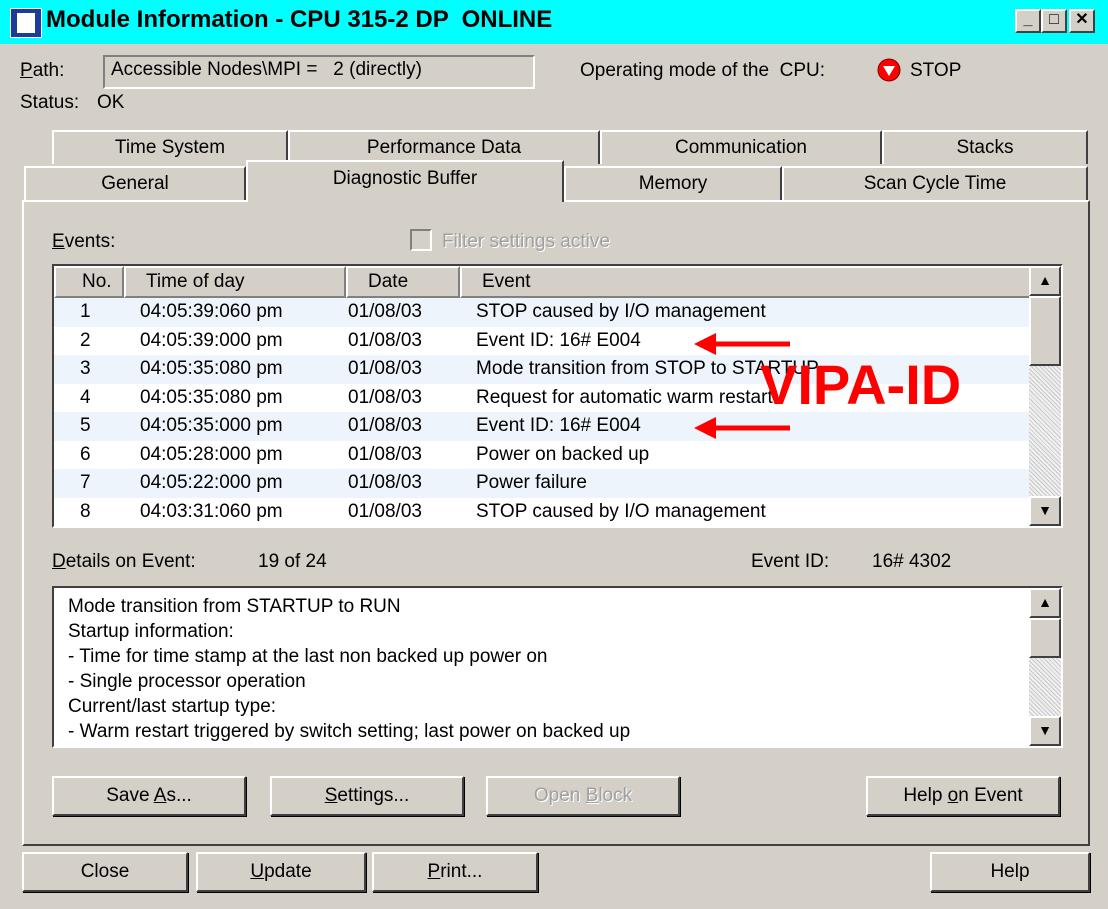 The image size is (1108, 909). Describe the element at coordinates (42, 70) in the screenshot. I see `path-label: Path:` at that location.